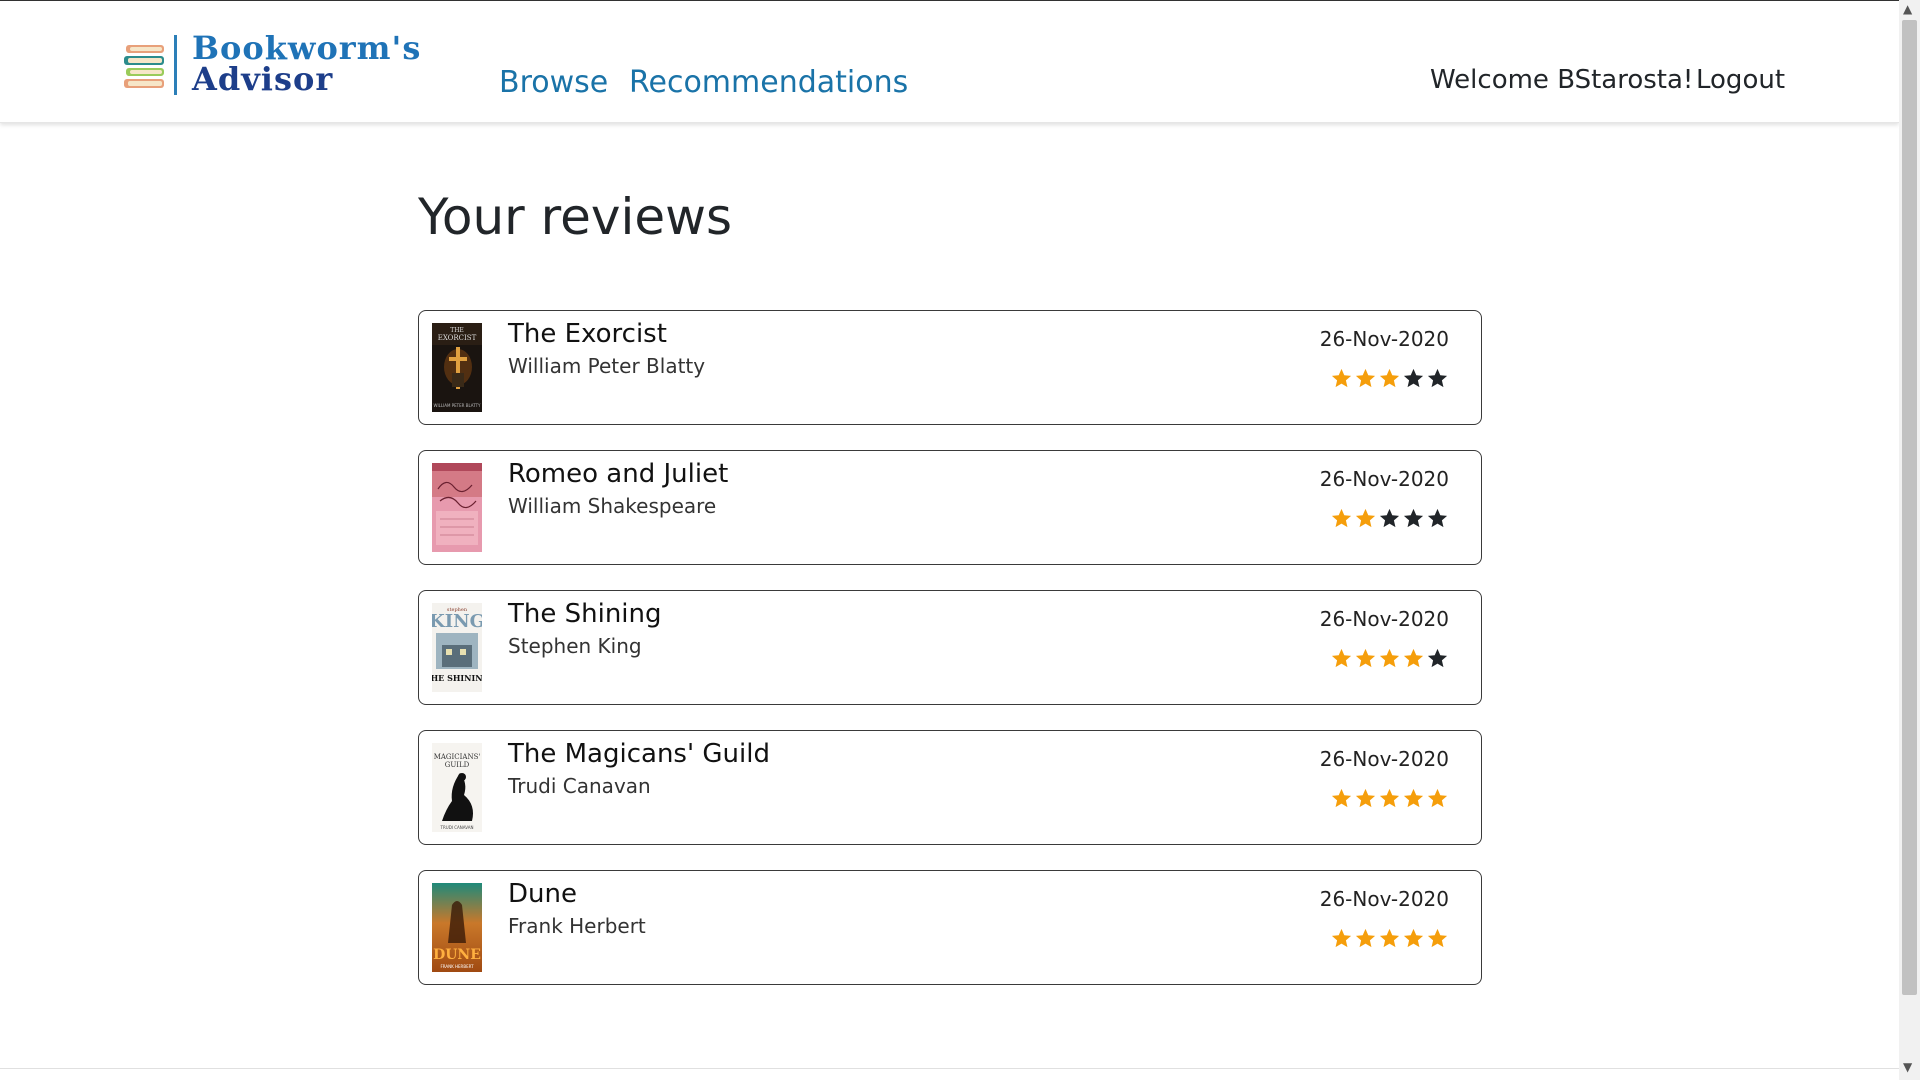  Describe the element at coordinates (607, 366) in the screenshot. I see `book-author: William Peter Blatty` at that location.